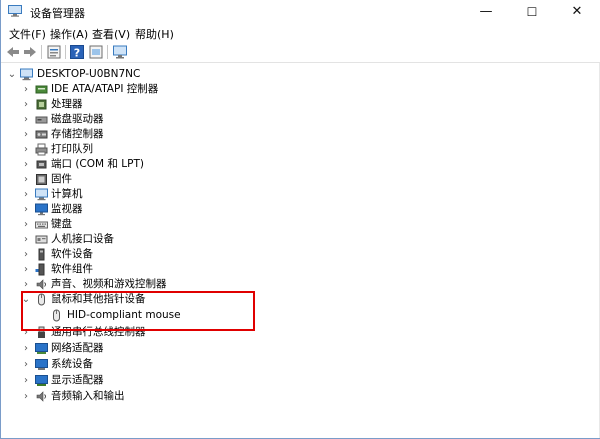  Describe the element at coordinates (138, 311) in the screenshot. I see `highlight-annotation` at that location.